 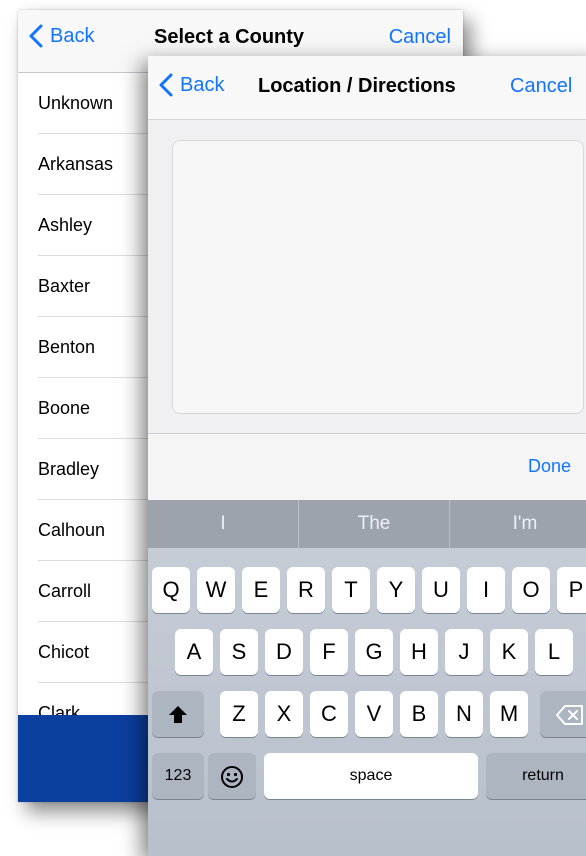 I want to click on county-back-button: Back, so click(x=61, y=36).